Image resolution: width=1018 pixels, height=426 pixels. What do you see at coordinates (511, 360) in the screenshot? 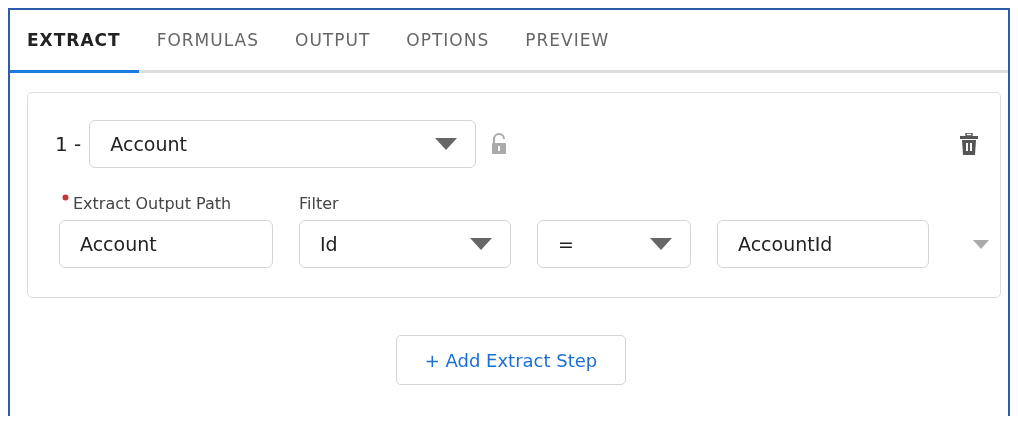
I see `add-step-button: + Add Extract Step` at bounding box center [511, 360].